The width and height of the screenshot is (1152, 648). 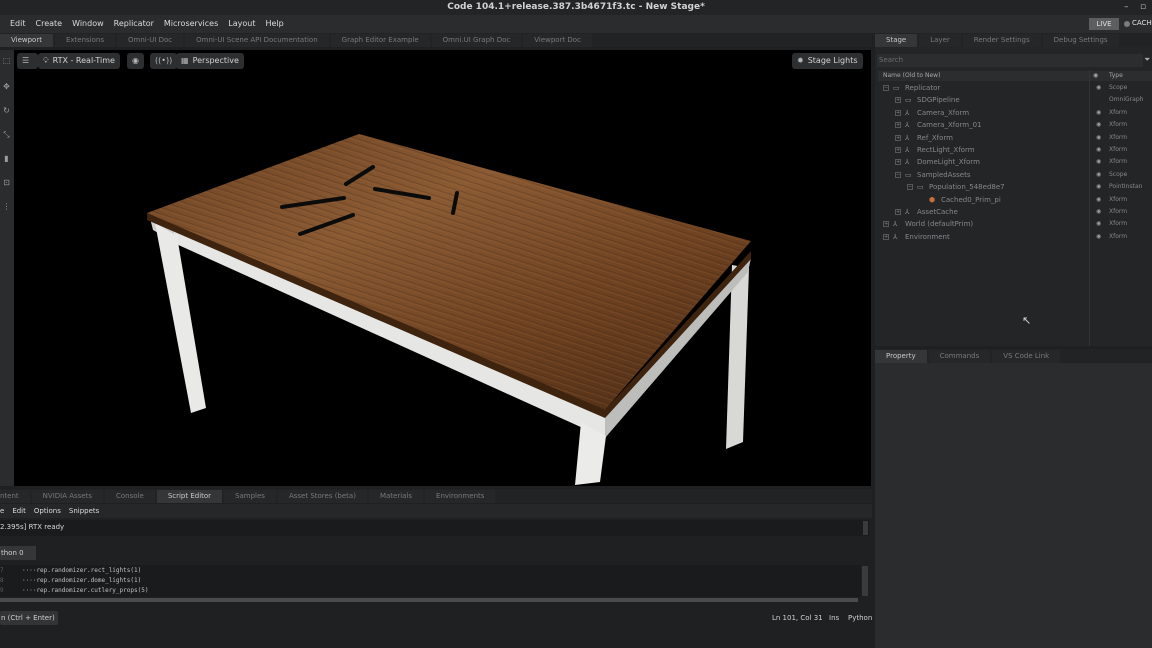 I want to click on script-menu-file: e, so click(x=4, y=511).